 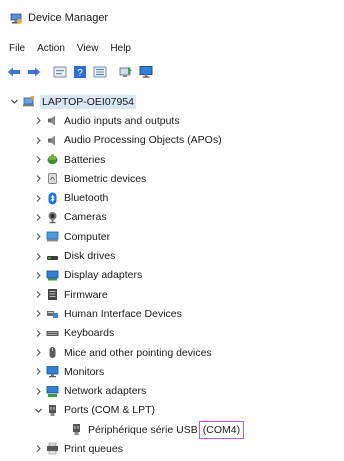 What do you see at coordinates (105, 391) in the screenshot?
I see `tree-item-label: Network adapters` at bounding box center [105, 391].